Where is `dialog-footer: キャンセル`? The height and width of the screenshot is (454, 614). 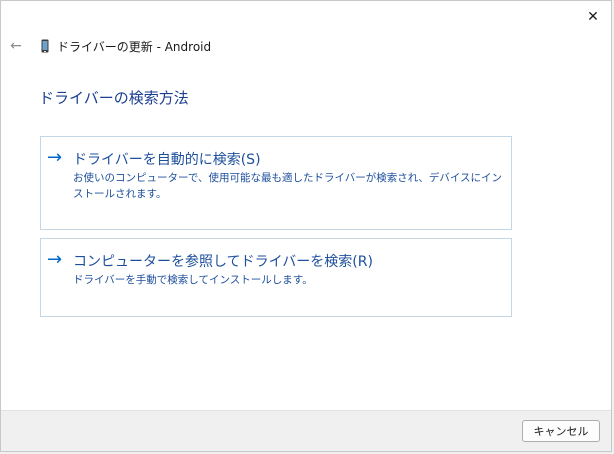
dialog-footer: キャンセル is located at coordinates (306, 430).